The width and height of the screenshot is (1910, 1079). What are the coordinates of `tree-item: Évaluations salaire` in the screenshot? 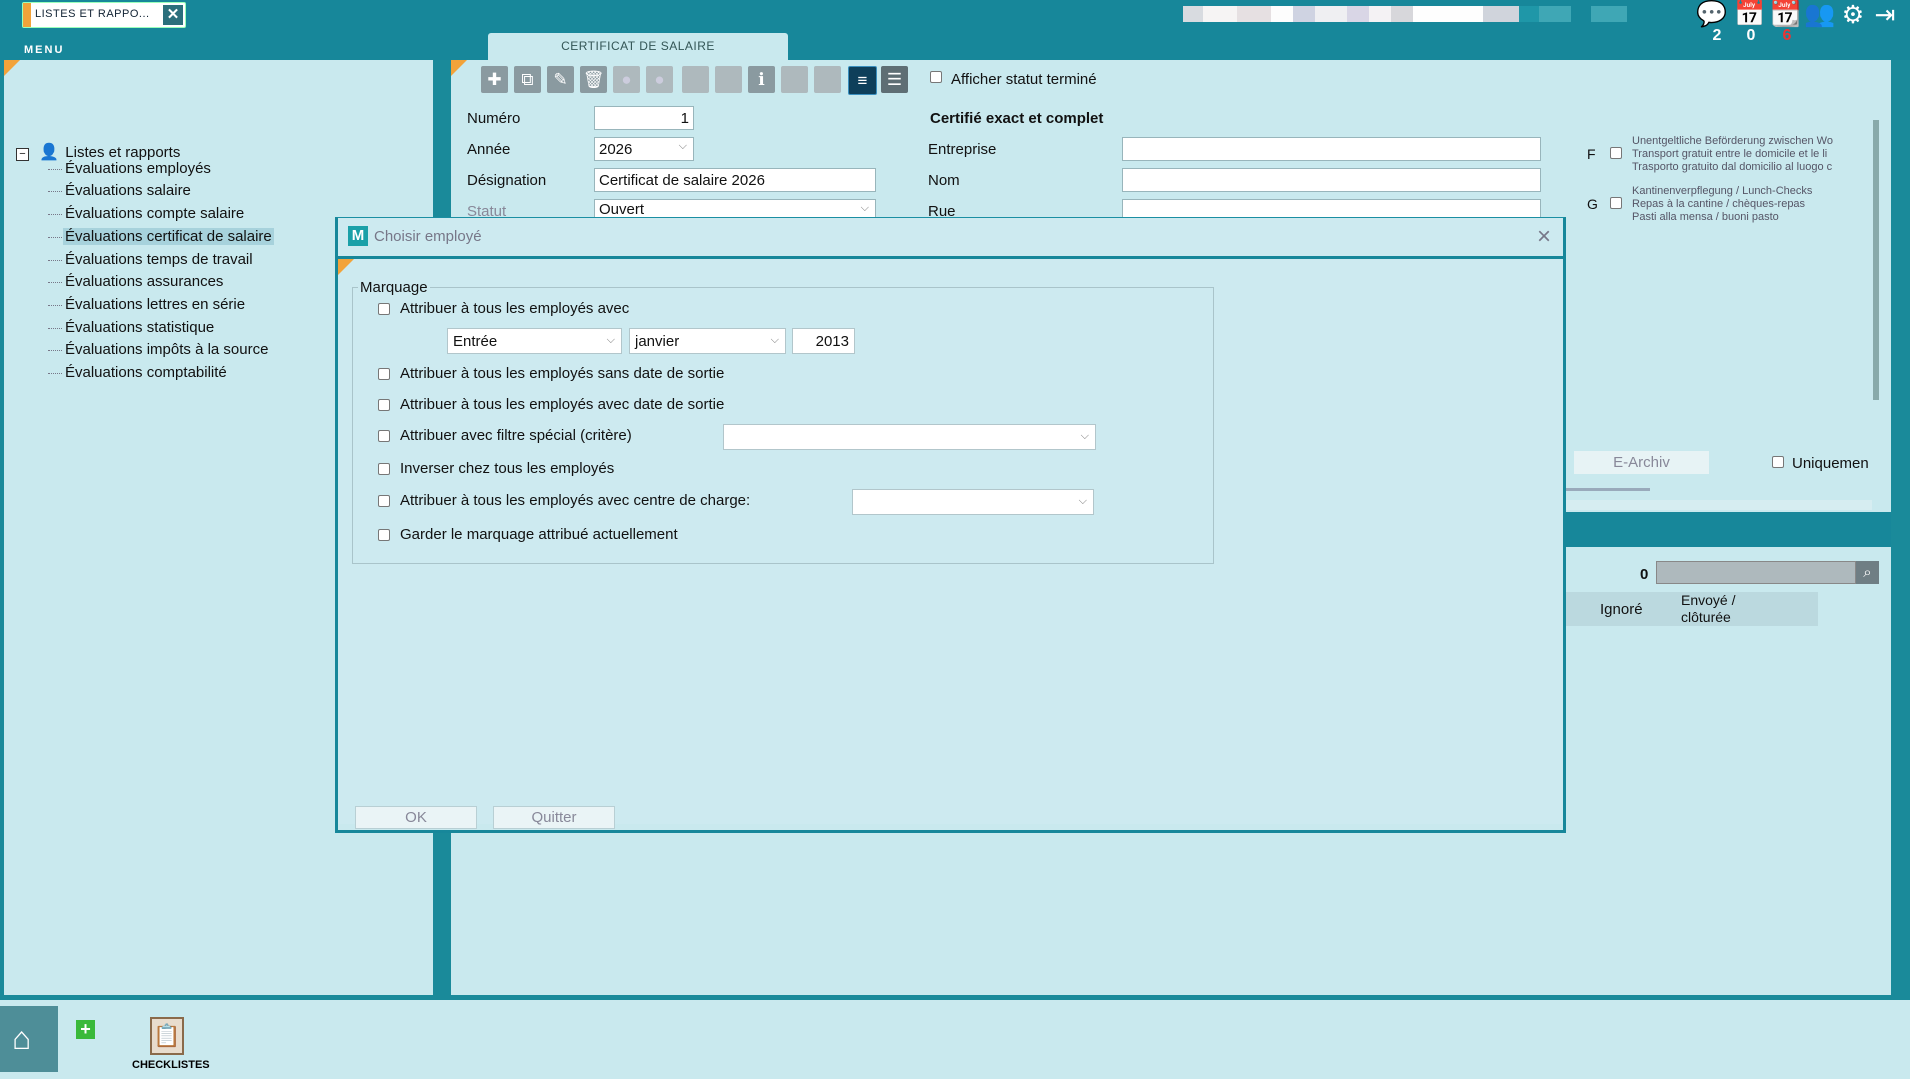 It's located at (128, 190).